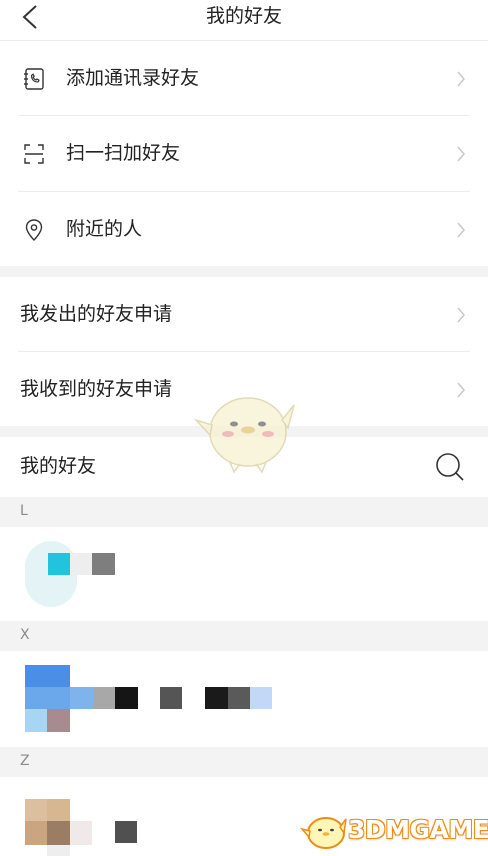  What do you see at coordinates (418, 829) in the screenshot?
I see `watermark-text: 3DMGAME` at bounding box center [418, 829].